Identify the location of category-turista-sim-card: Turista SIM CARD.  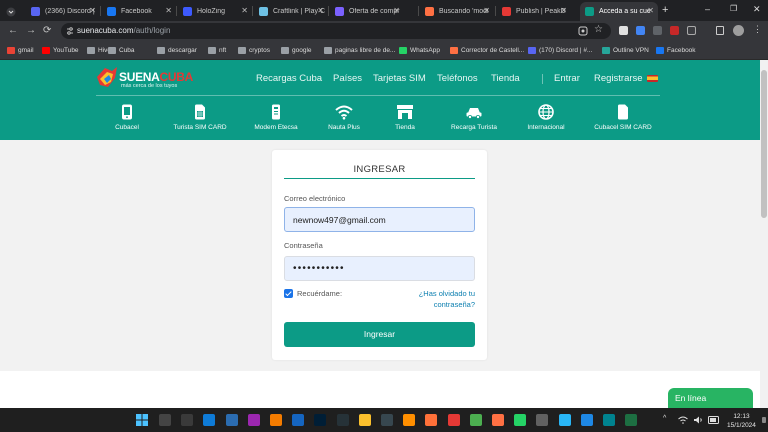
(200, 117).